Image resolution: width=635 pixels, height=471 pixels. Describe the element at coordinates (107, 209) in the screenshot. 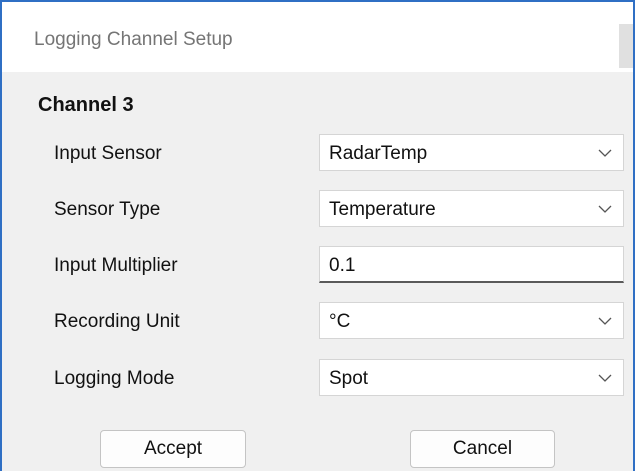

I see `sensor-type-label: Sensor Type` at that location.